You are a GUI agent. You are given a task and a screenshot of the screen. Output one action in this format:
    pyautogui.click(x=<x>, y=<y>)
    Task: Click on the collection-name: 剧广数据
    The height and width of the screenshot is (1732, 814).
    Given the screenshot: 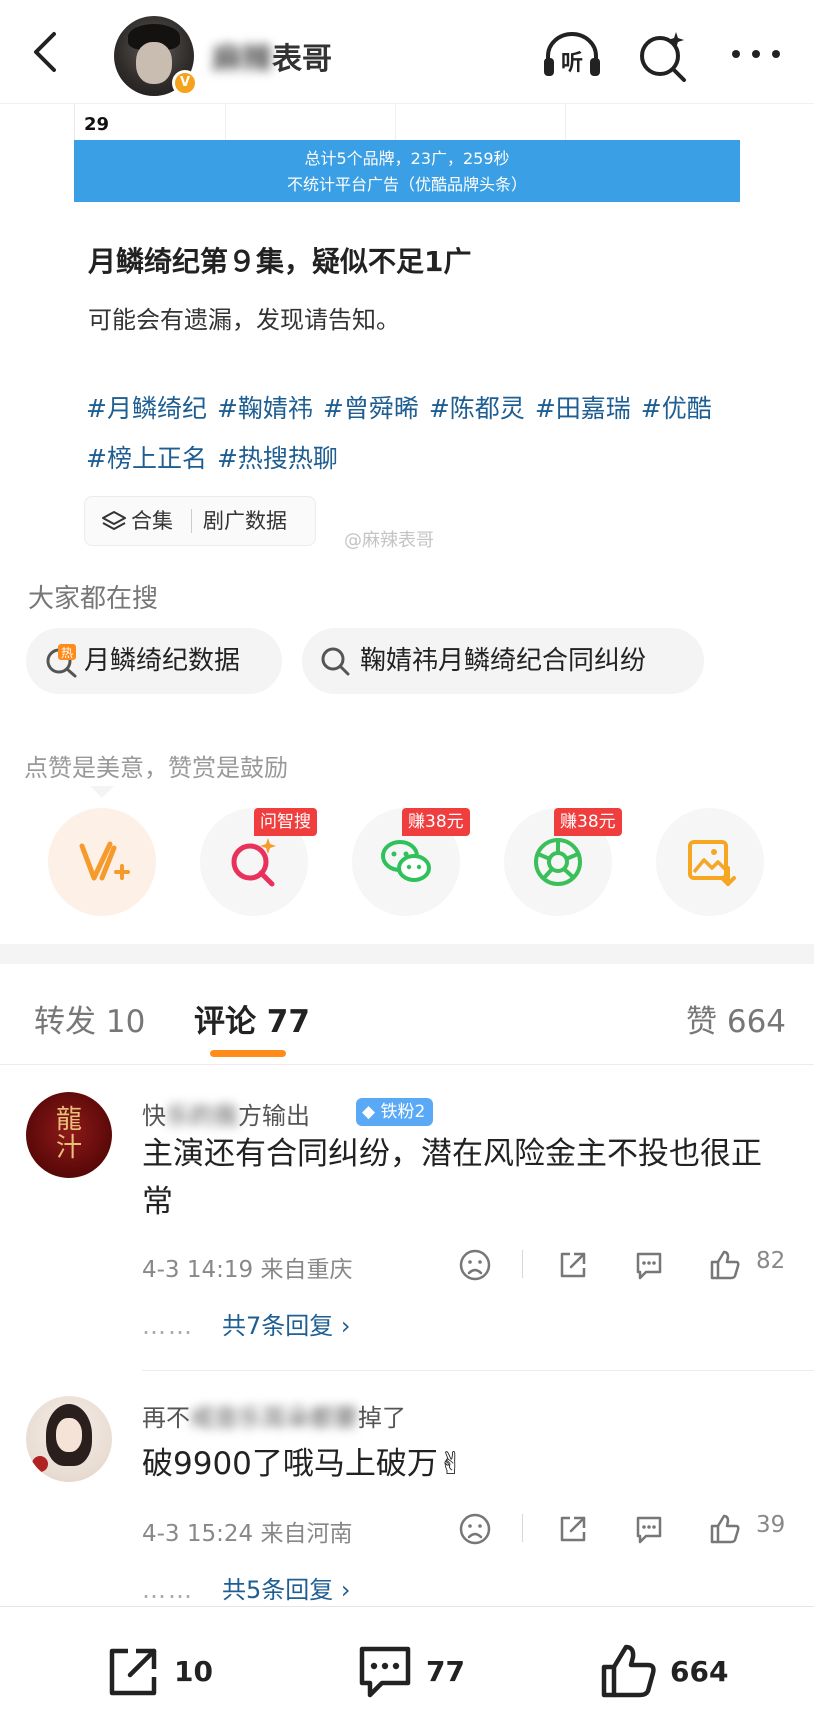 What is the action you would take?
    pyautogui.click(x=245, y=521)
    